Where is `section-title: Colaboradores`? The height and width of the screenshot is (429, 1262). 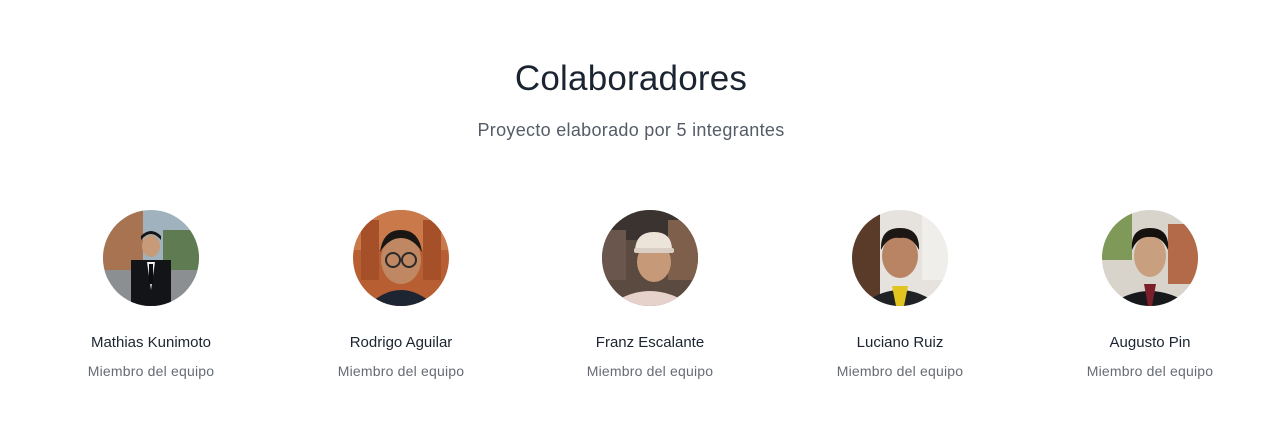 section-title: Colaboradores is located at coordinates (631, 79).